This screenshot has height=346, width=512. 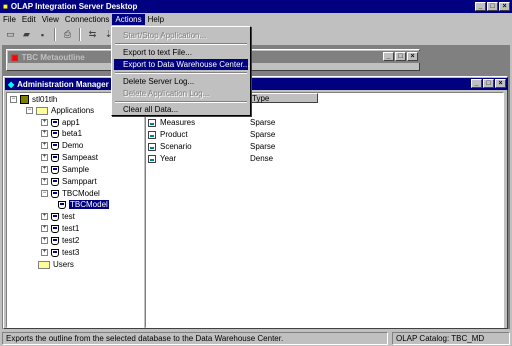 I want to click on folder-icon, so click(x=42, y=110).